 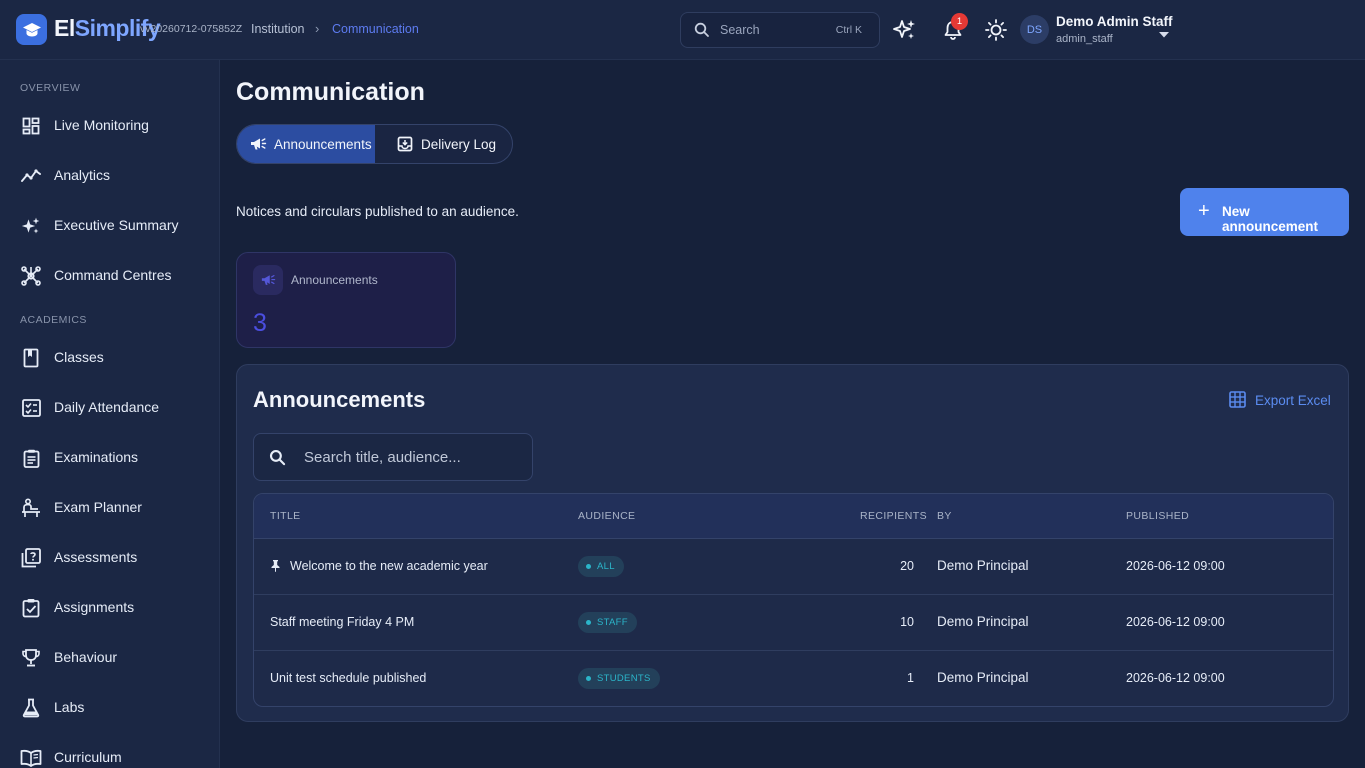 I want to click on sidebar-item-executive-summary: Executive Summary, so click(x=109, y=225).